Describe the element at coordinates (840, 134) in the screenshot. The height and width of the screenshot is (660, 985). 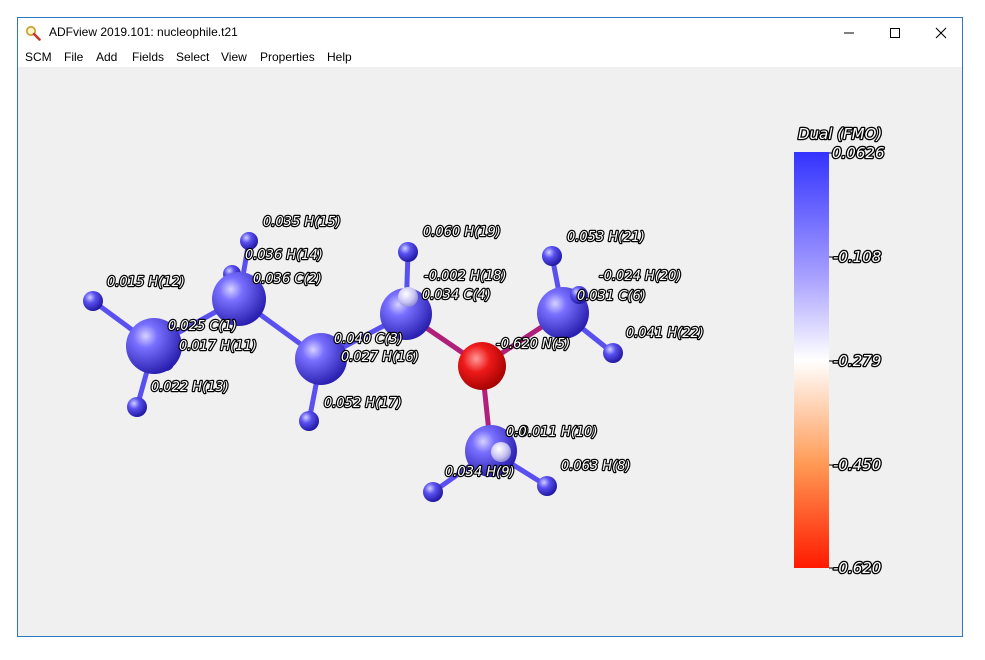
I see `legend-title: Dual (FMO)` at that location.